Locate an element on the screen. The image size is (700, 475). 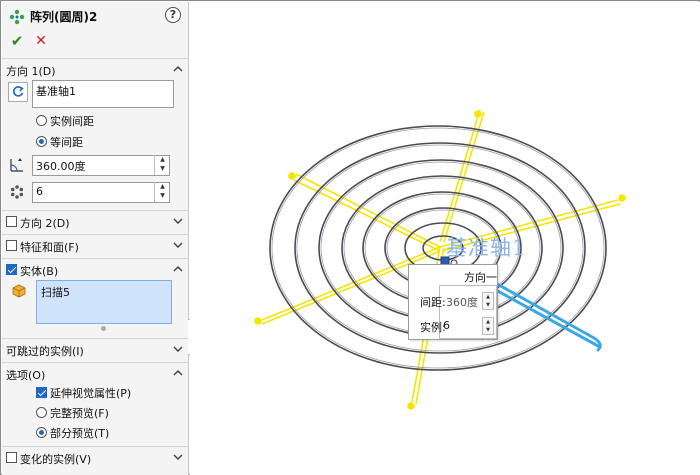
reverse-direction-icon is located at coordinates (18, 91).